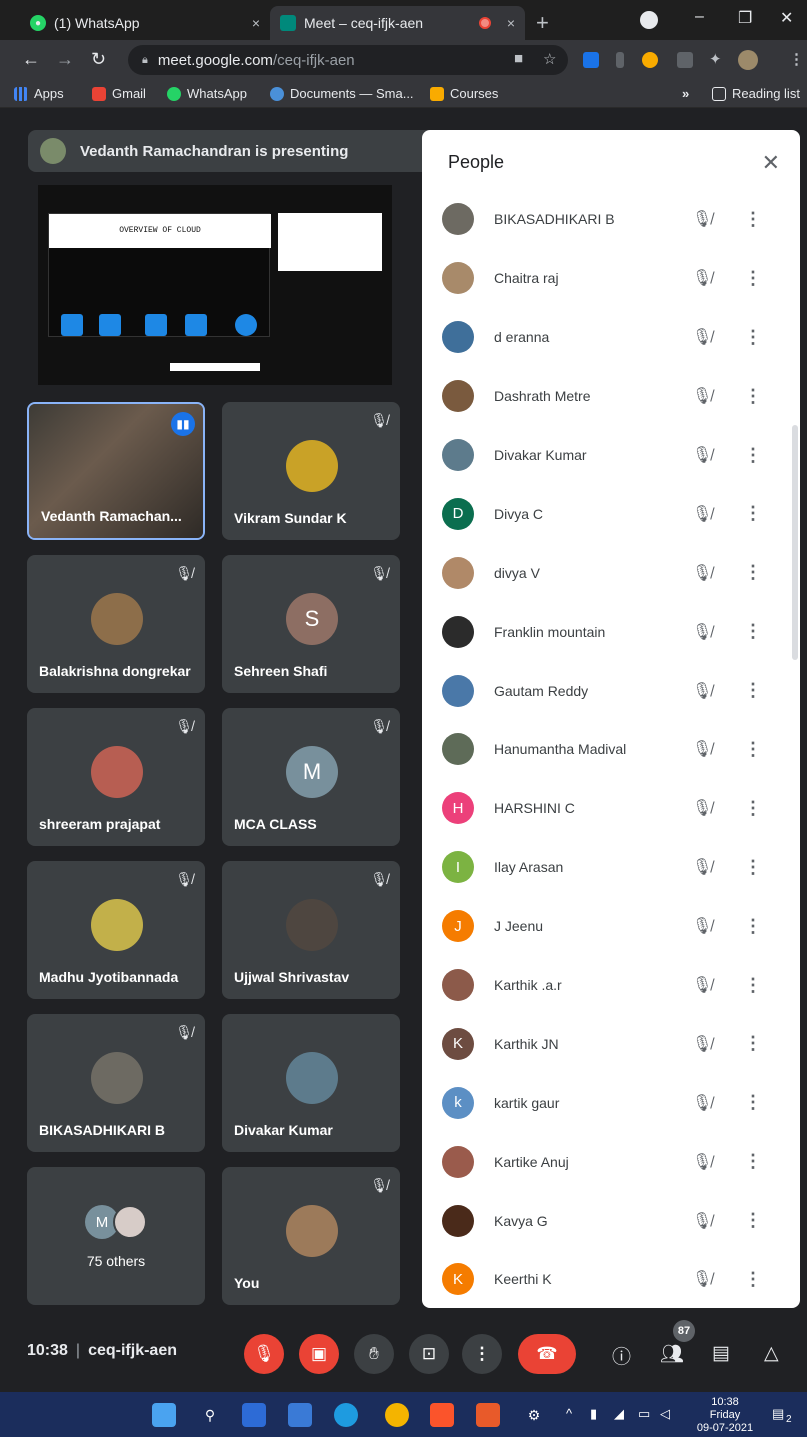 This screenshot has width=807, height=1437. I want to click on people-icon: 👥︎, so click(672, 1354).